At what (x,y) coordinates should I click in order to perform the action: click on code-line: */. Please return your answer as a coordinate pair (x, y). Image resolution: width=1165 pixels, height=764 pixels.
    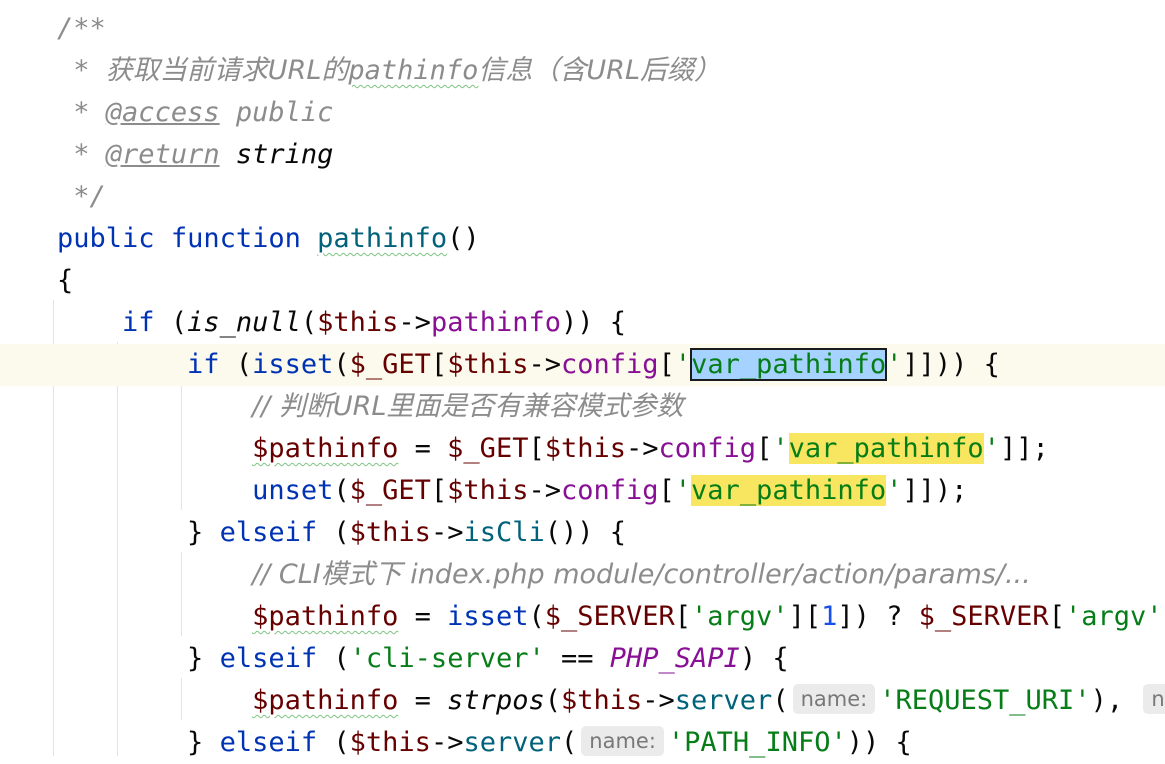
    Looking at the image, I should click on (582, 197).